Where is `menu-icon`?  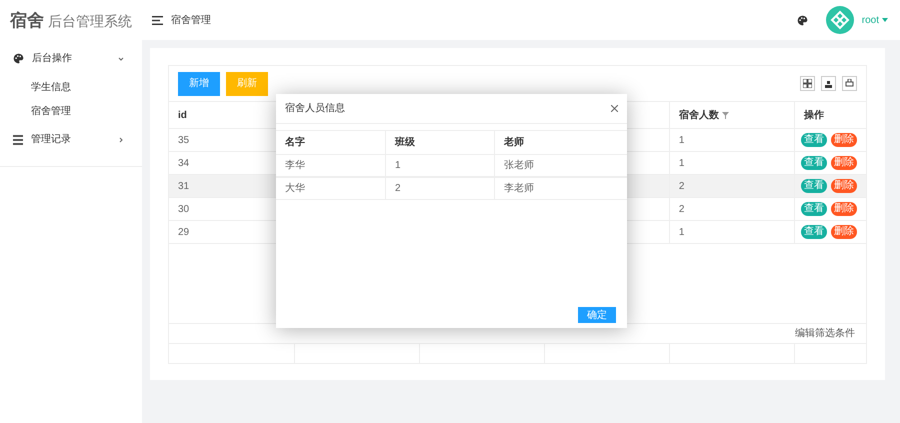
menu-icon is located at coordinates (157, 20).